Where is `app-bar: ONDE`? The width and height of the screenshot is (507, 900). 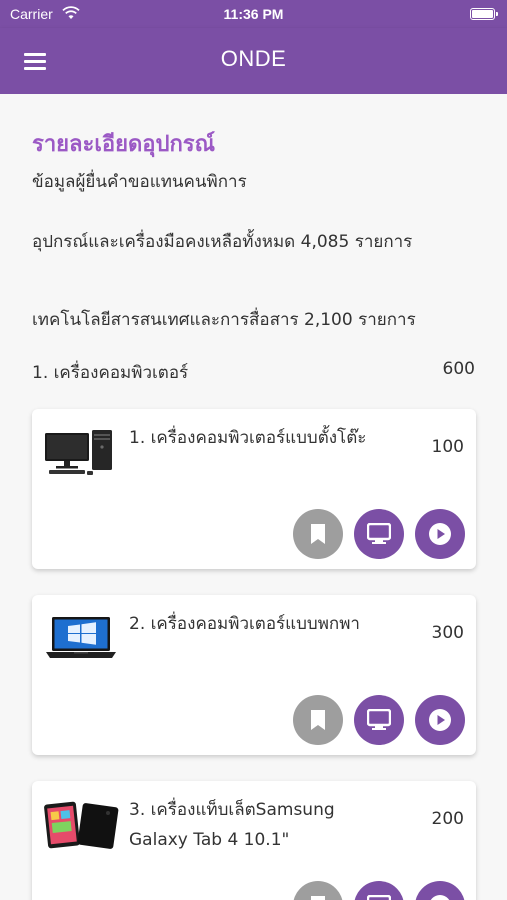 app-bar: ONDE is located at coordinates (253, 61).